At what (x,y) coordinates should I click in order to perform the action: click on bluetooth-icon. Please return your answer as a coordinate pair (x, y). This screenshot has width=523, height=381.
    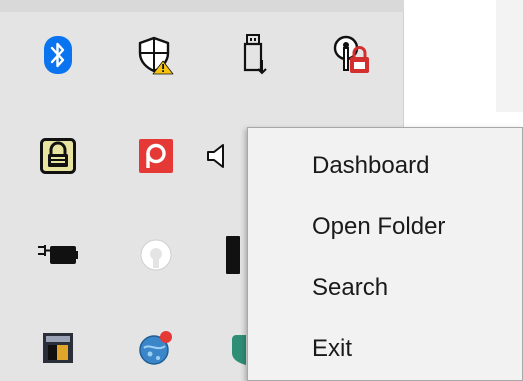
    Looking at the image, I should click on (58, 55).